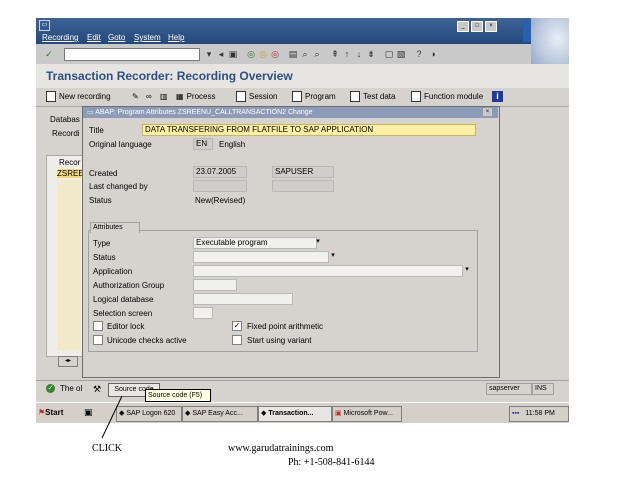  I want to click on application-dropdown-icon: ▾, so click(467, 270).